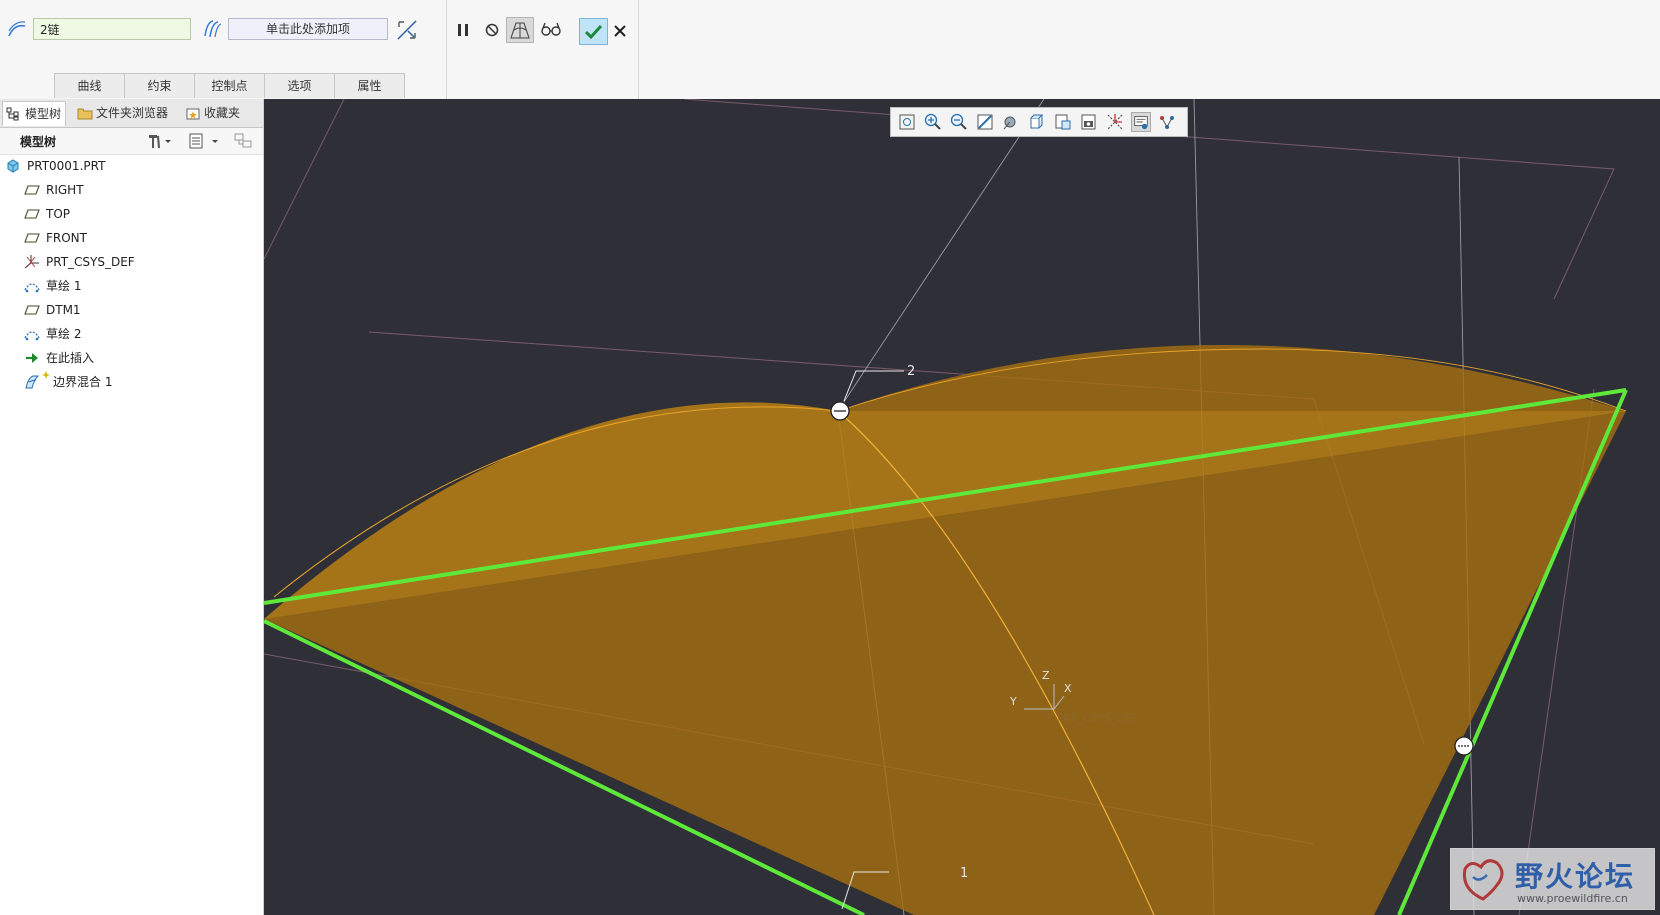 The height and width of the screenshot is (915, 1660). I want to click on tree-item-label: 草绘 2, so click(64, 334).